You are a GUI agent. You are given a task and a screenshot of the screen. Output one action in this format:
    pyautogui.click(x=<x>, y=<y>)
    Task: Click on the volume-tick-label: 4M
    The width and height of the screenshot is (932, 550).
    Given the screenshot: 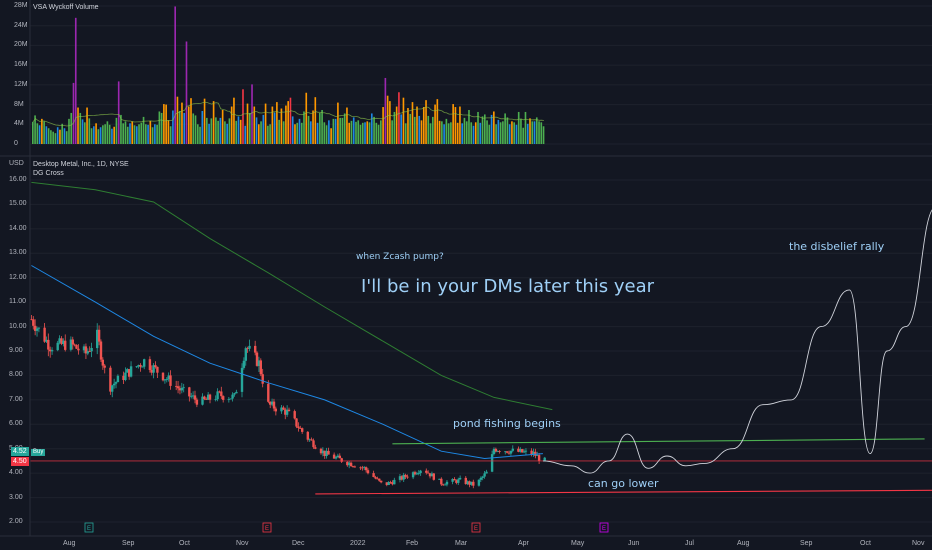 What is the action you would take?
    pyautogui.click(x=19, y=124)
    